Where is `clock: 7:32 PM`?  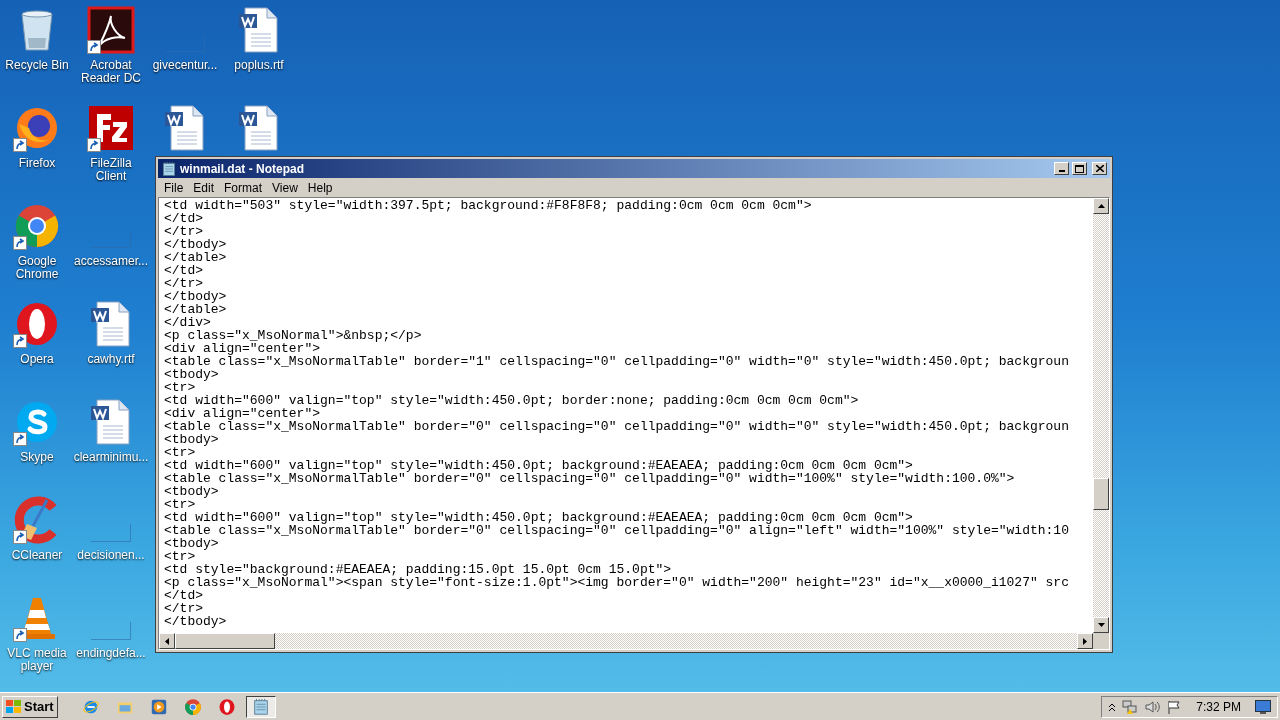
clock: 7:32 PM is located at coordinates (1218, 706).